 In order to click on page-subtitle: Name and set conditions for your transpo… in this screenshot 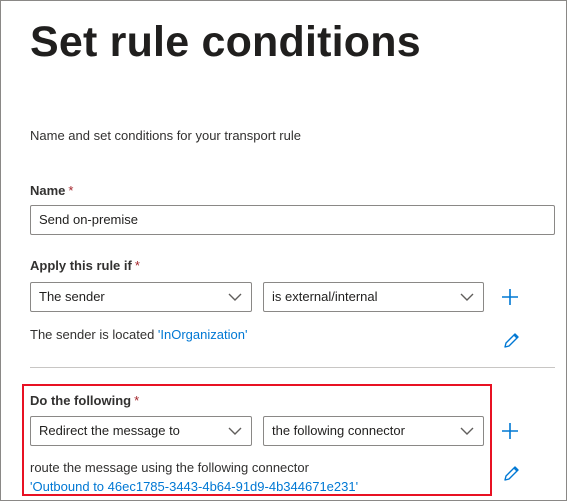, I will do `click(165, 135)`.